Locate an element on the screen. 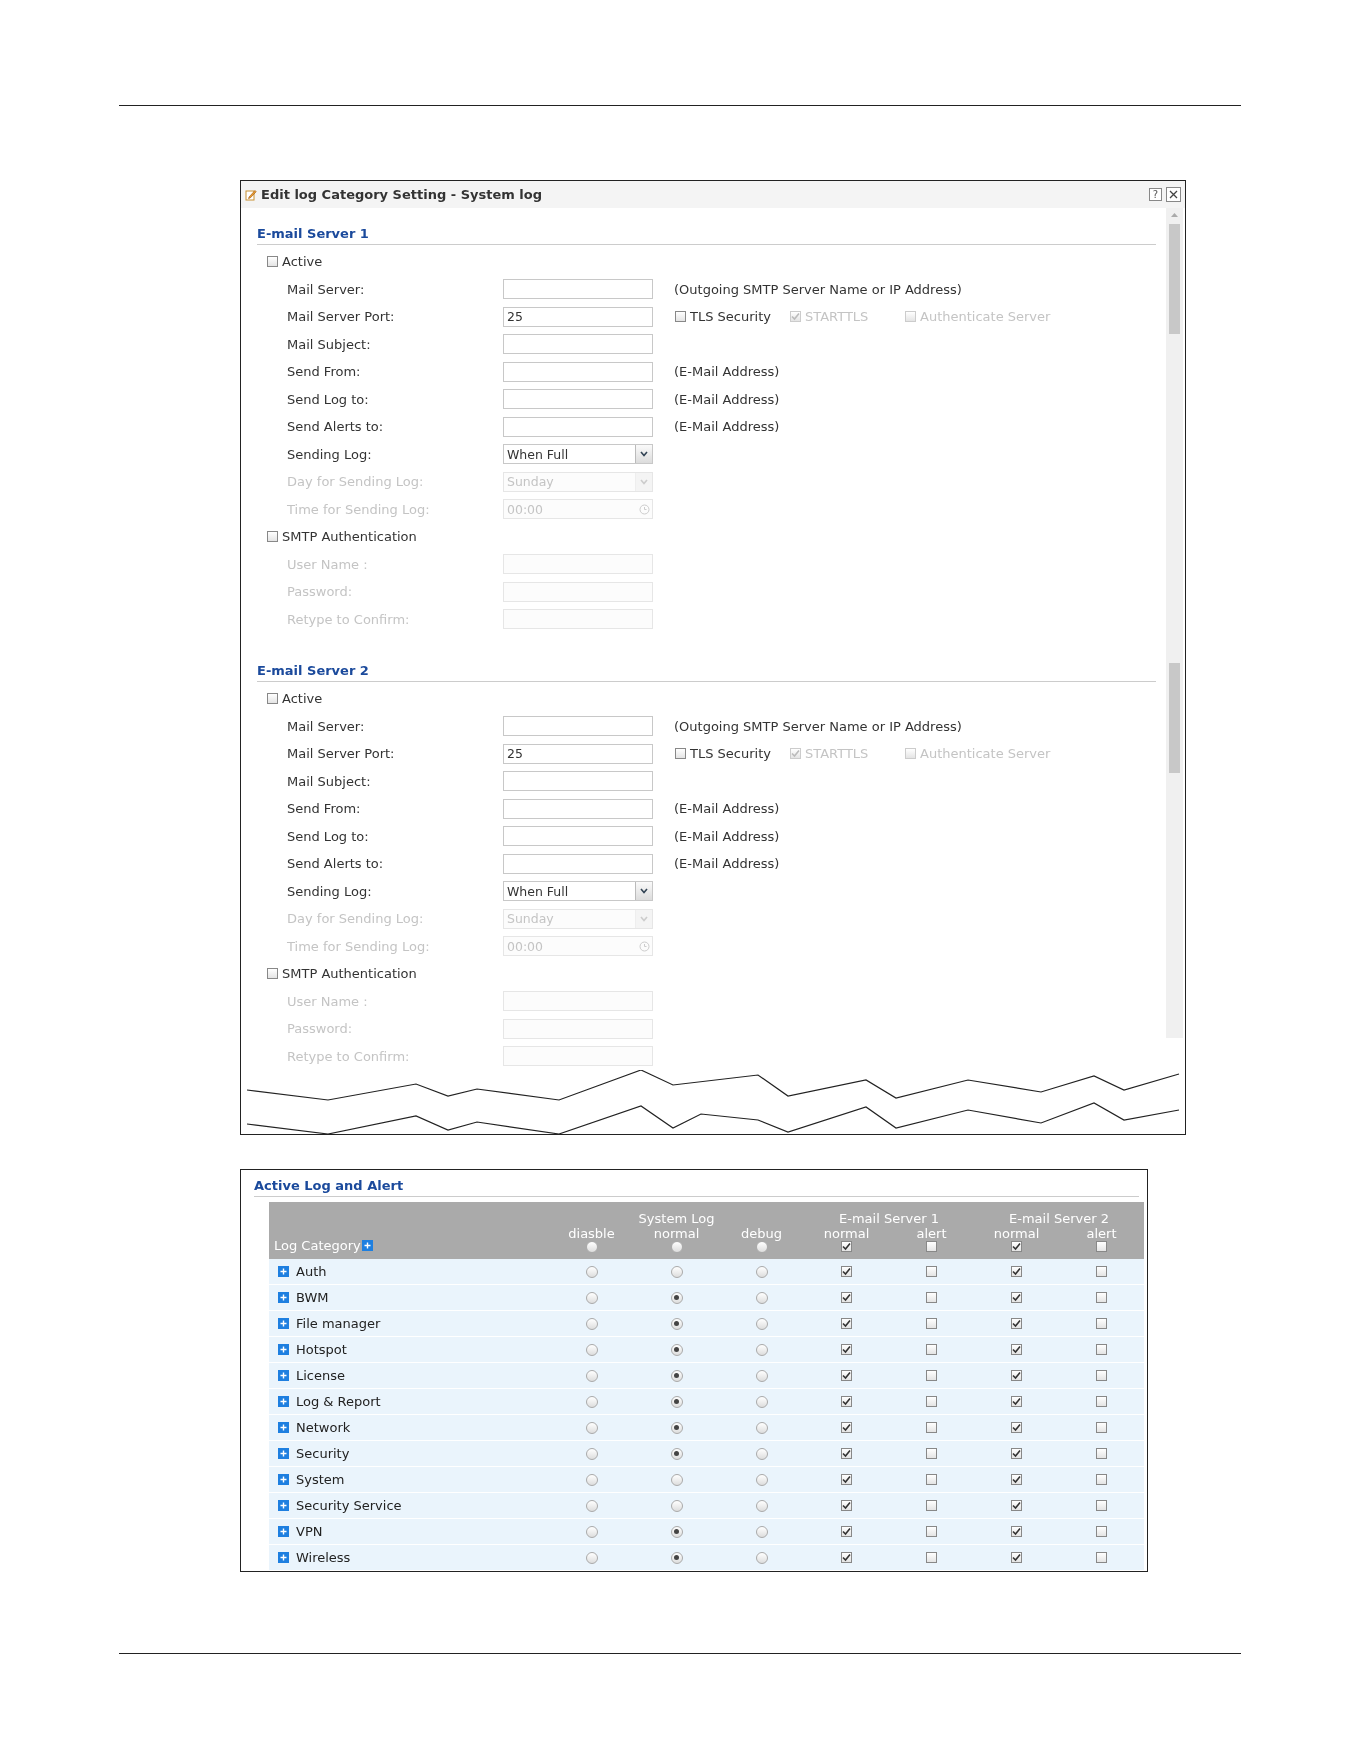 This screenshot has width=1361, height=1761. close-icon is located at coordinates (1173, 194).